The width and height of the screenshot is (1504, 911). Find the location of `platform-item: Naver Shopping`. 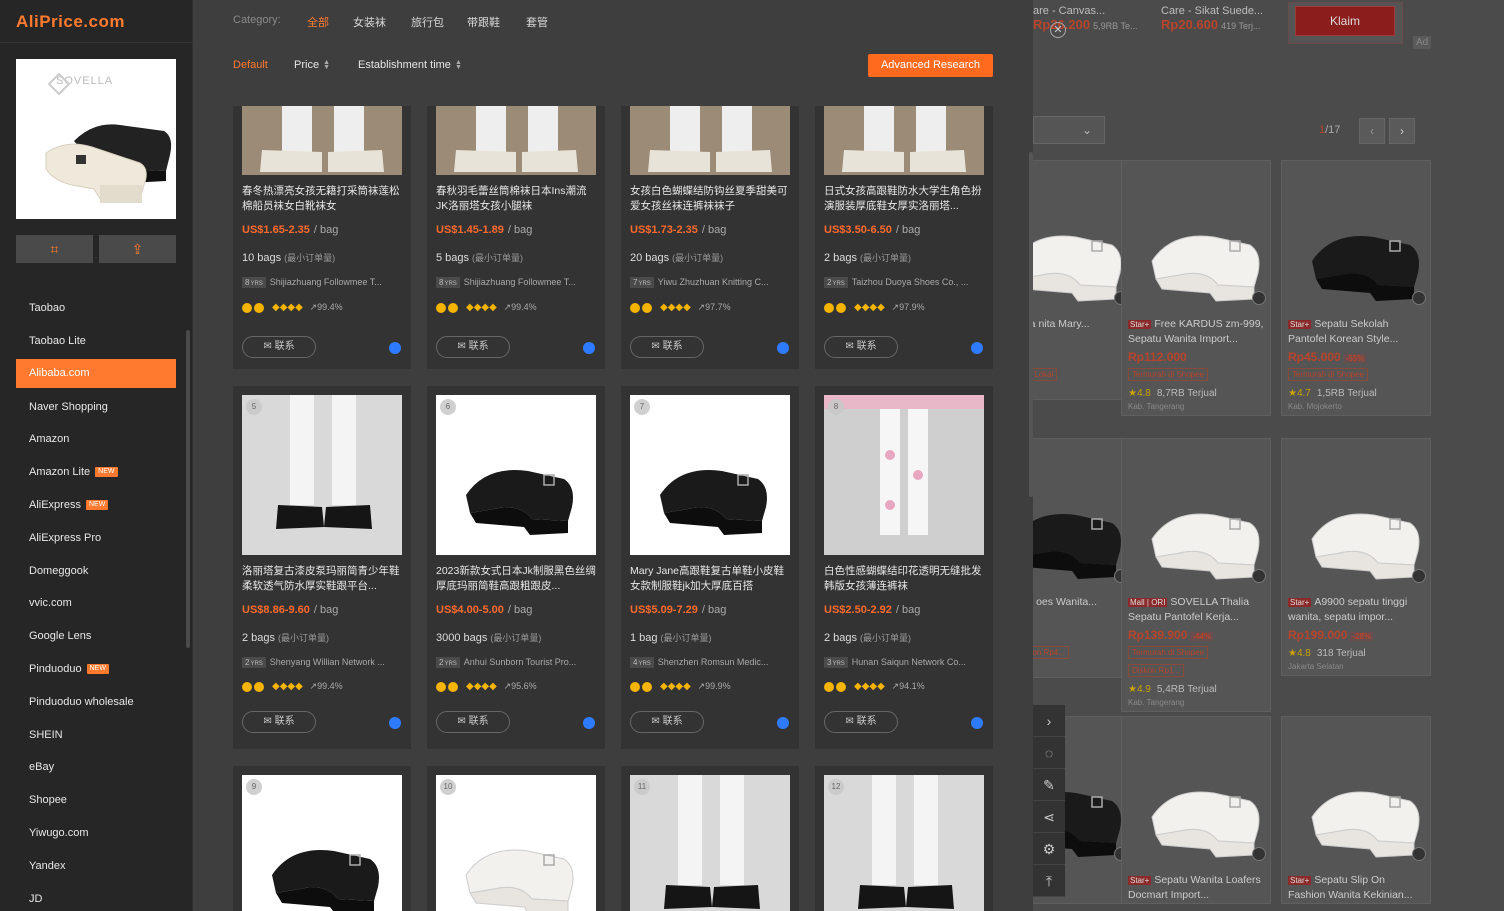

platform-item: Naver Shopping is located at coordinates (96, 407).